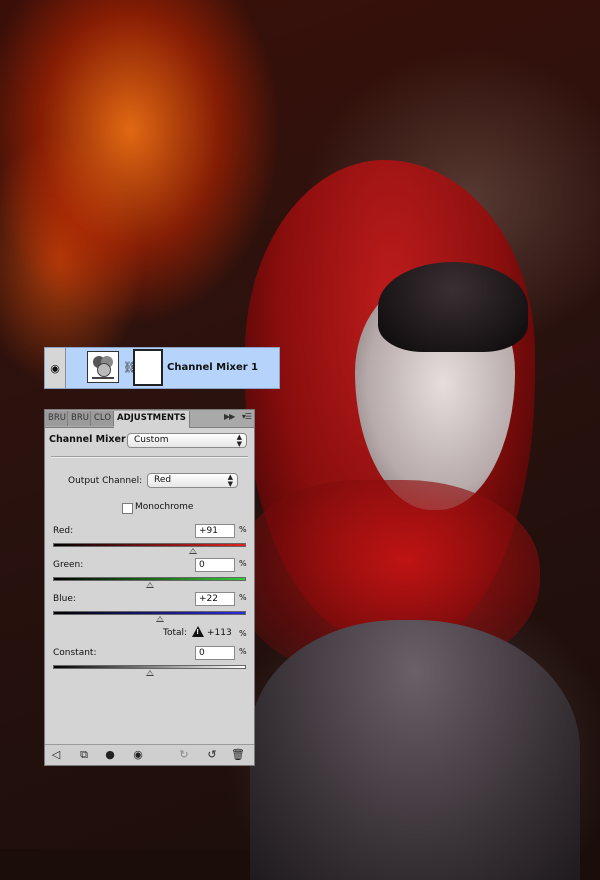  Describe the element at coordinates (138, 755) in the screenshot. I see `visibility-eye-icon: ◉` at that location.